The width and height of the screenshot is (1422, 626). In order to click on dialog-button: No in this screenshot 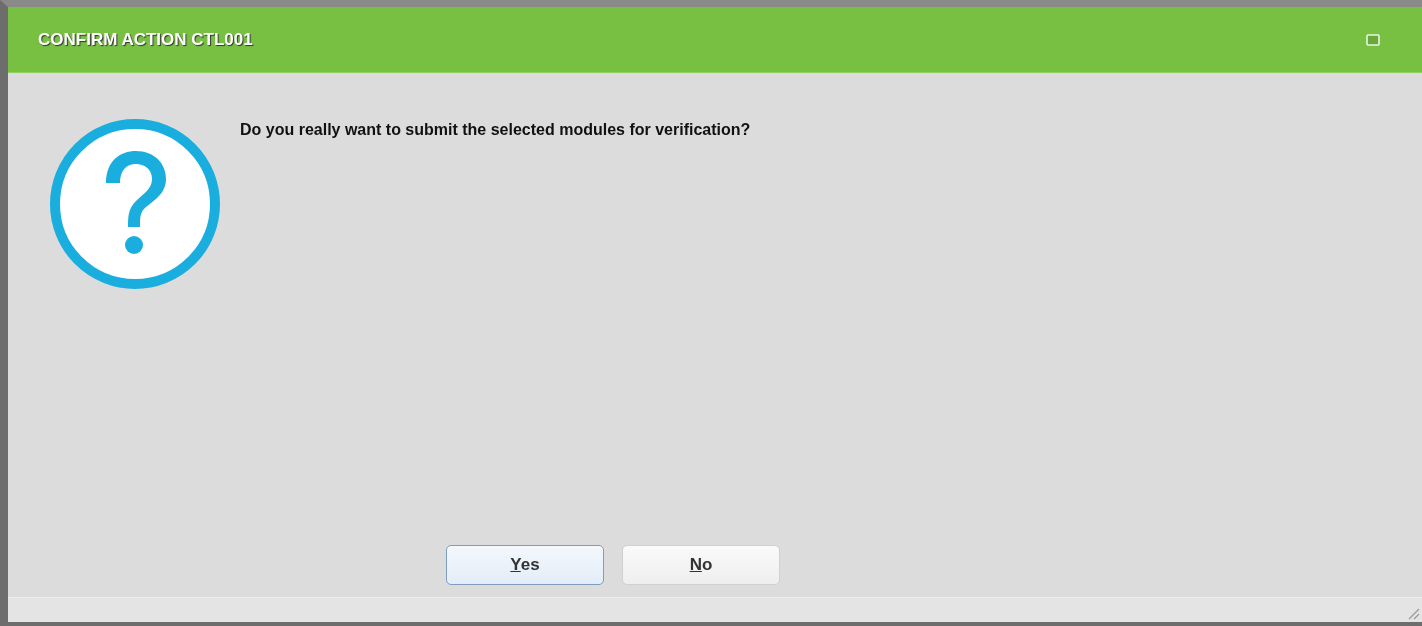, I will do `click(701, 565)`.